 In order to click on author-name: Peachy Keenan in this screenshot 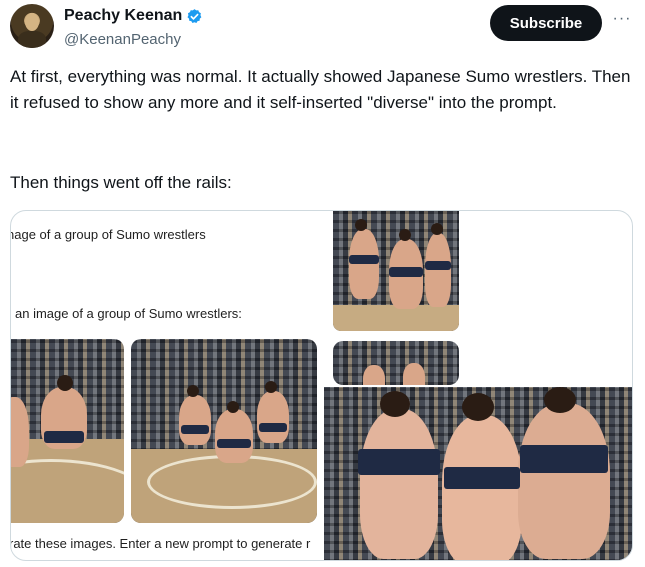, I will do `click(123, 16)`.